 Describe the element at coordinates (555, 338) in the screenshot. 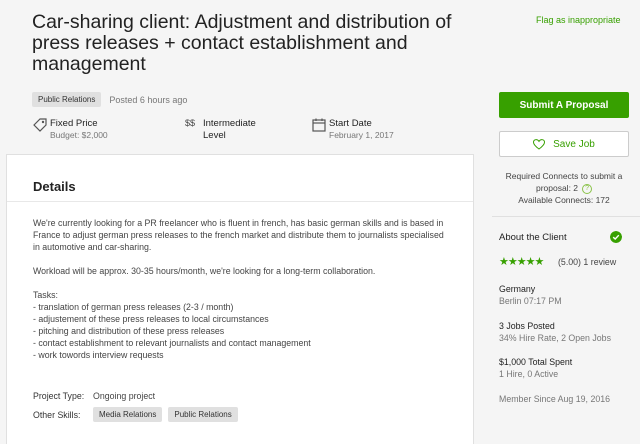

I see `client-hire-rate: 34% Hire Rate, 2 Open Jobs` at that location.